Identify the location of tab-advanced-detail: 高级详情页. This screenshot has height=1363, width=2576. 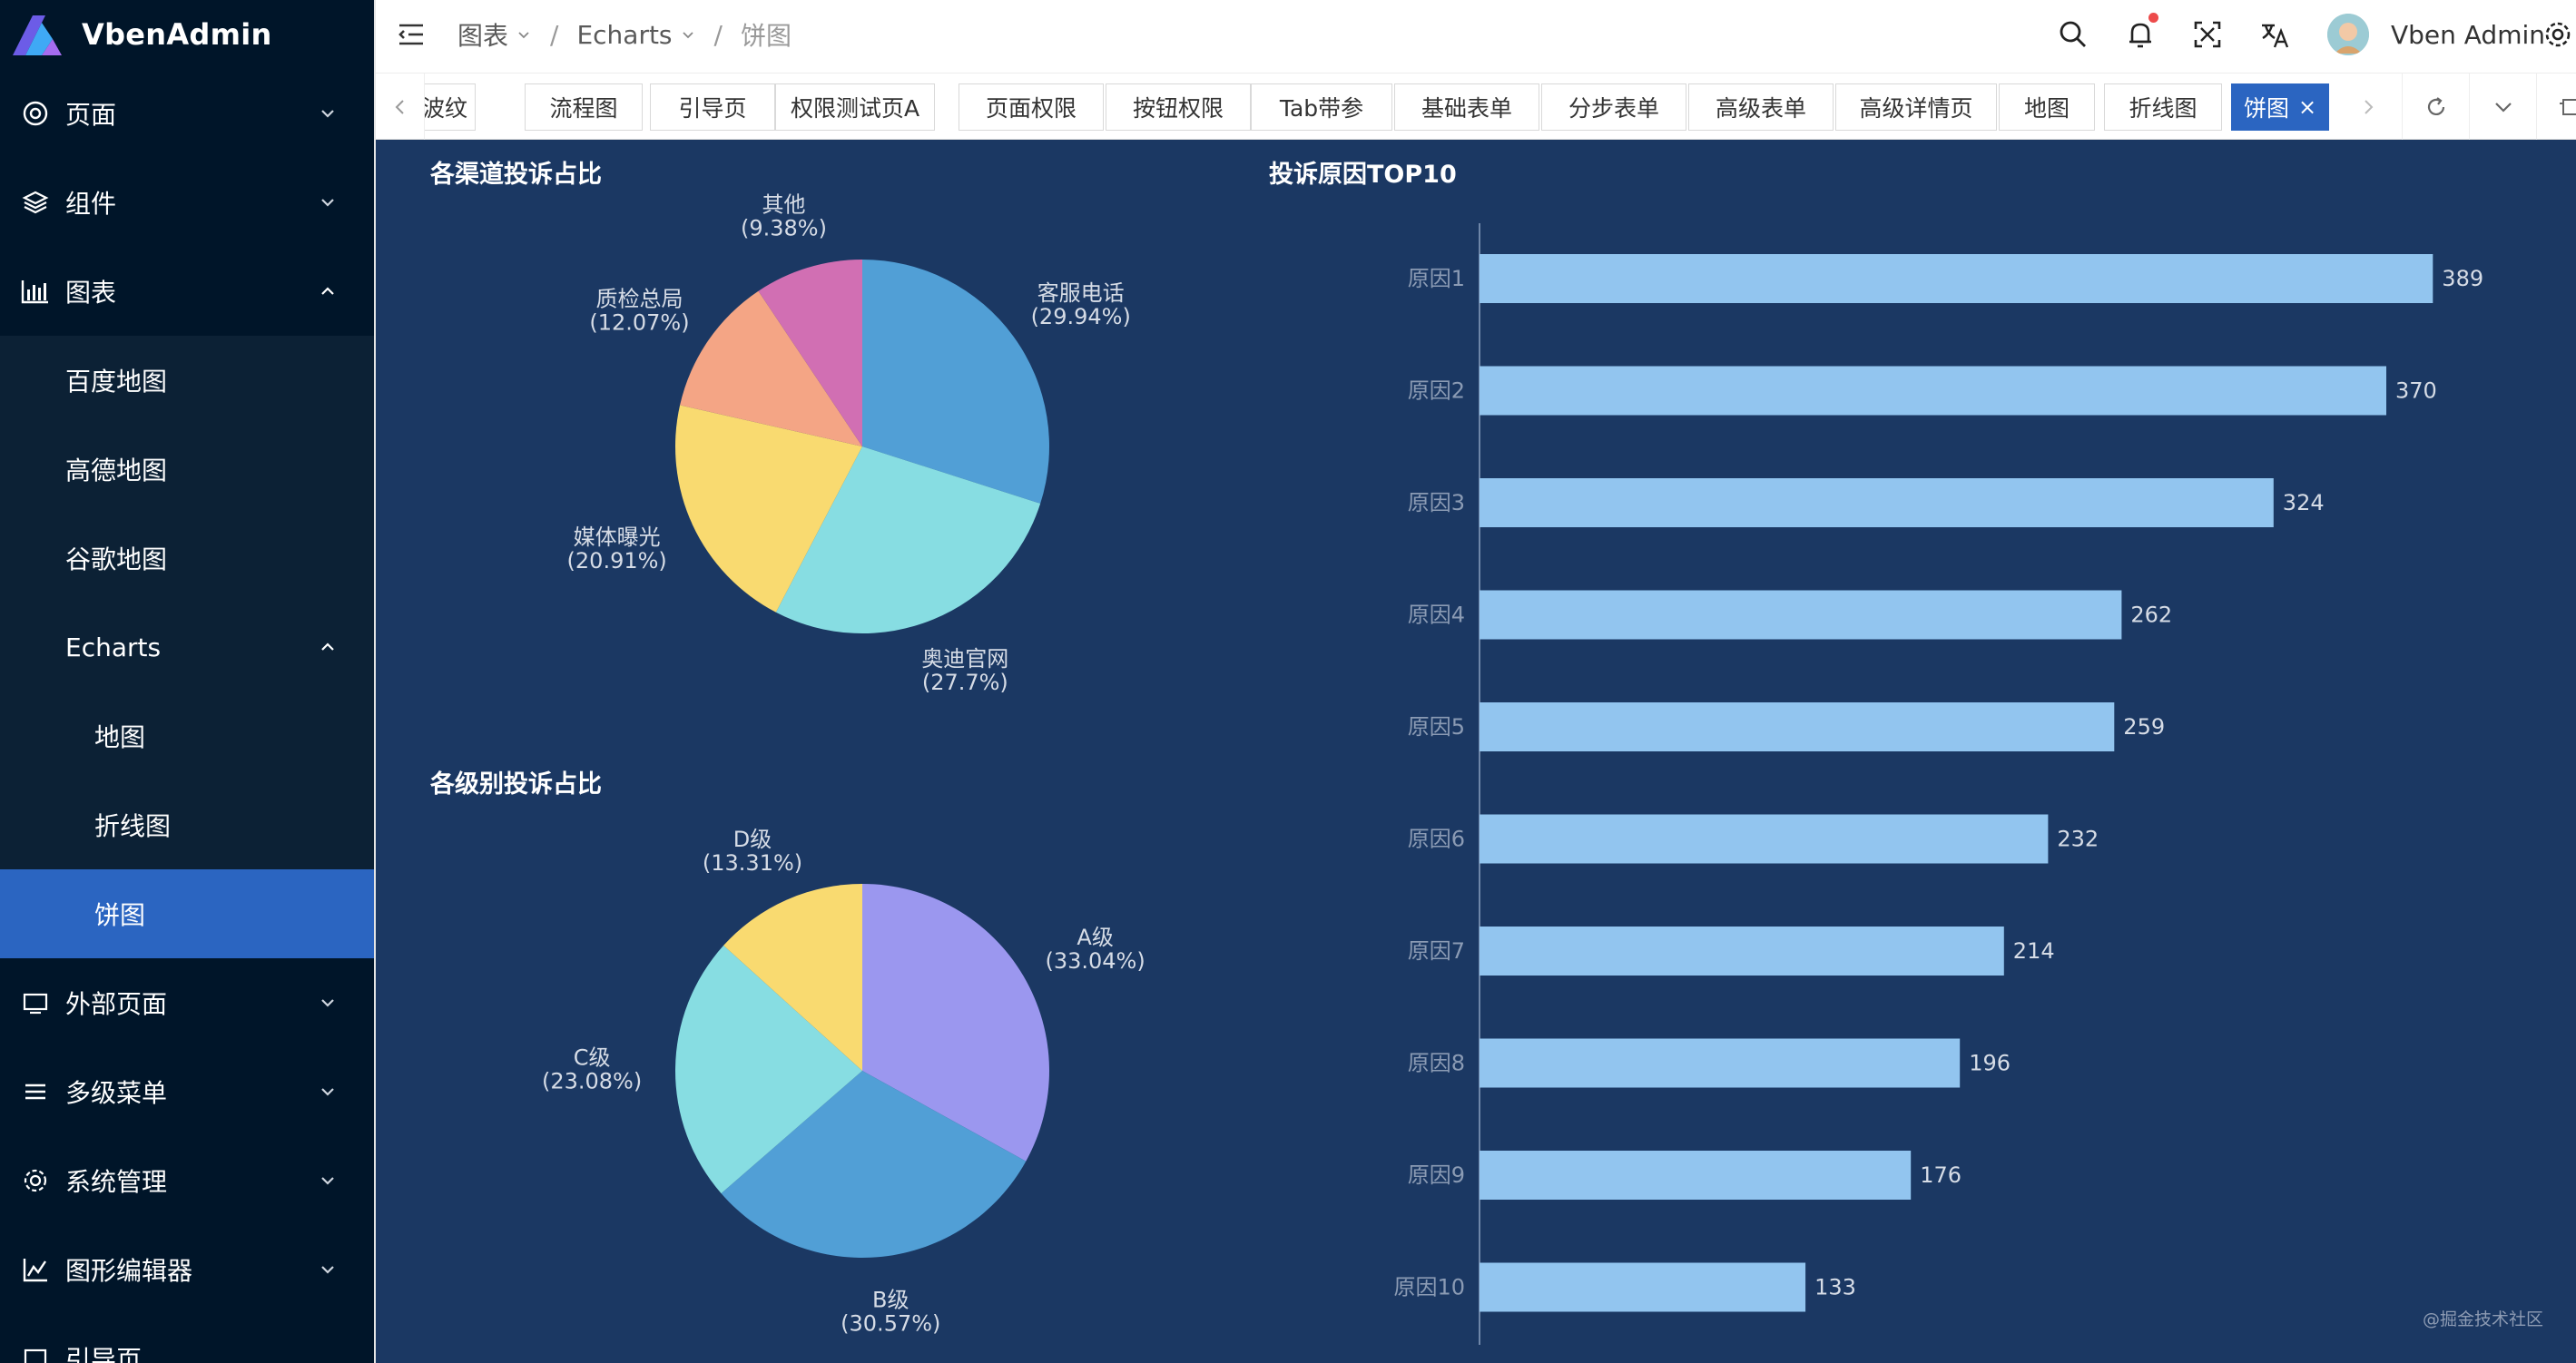
(1916, 107).